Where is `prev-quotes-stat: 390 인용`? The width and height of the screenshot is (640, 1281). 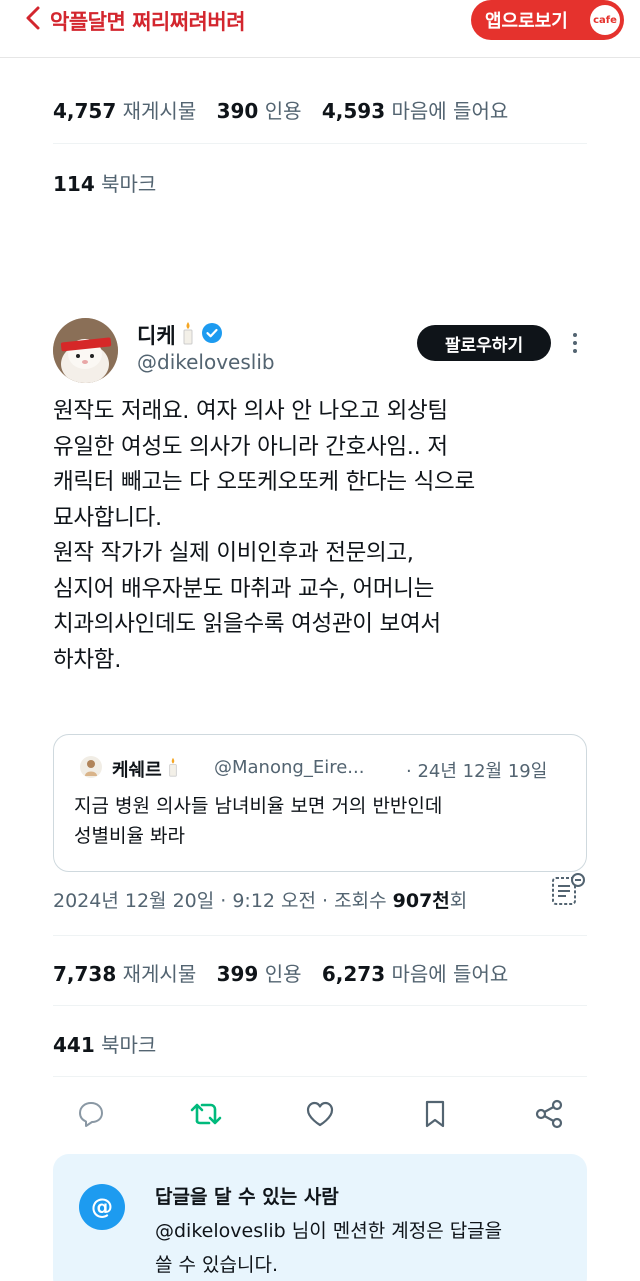 prev-quotes-stat: 390 인용 is located at coordinates (259, 111).